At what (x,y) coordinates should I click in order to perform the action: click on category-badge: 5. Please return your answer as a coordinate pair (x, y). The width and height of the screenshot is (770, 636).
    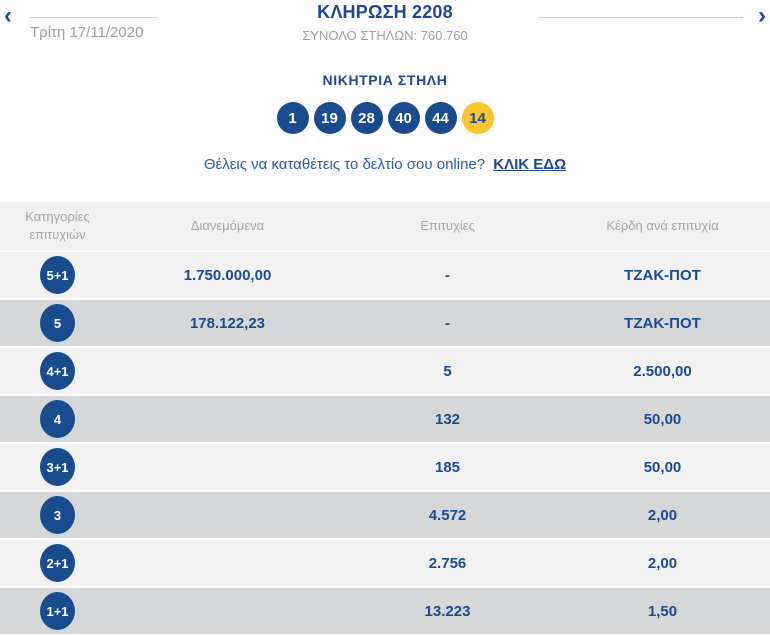
    Looking at the image, I should click on (57, 323).